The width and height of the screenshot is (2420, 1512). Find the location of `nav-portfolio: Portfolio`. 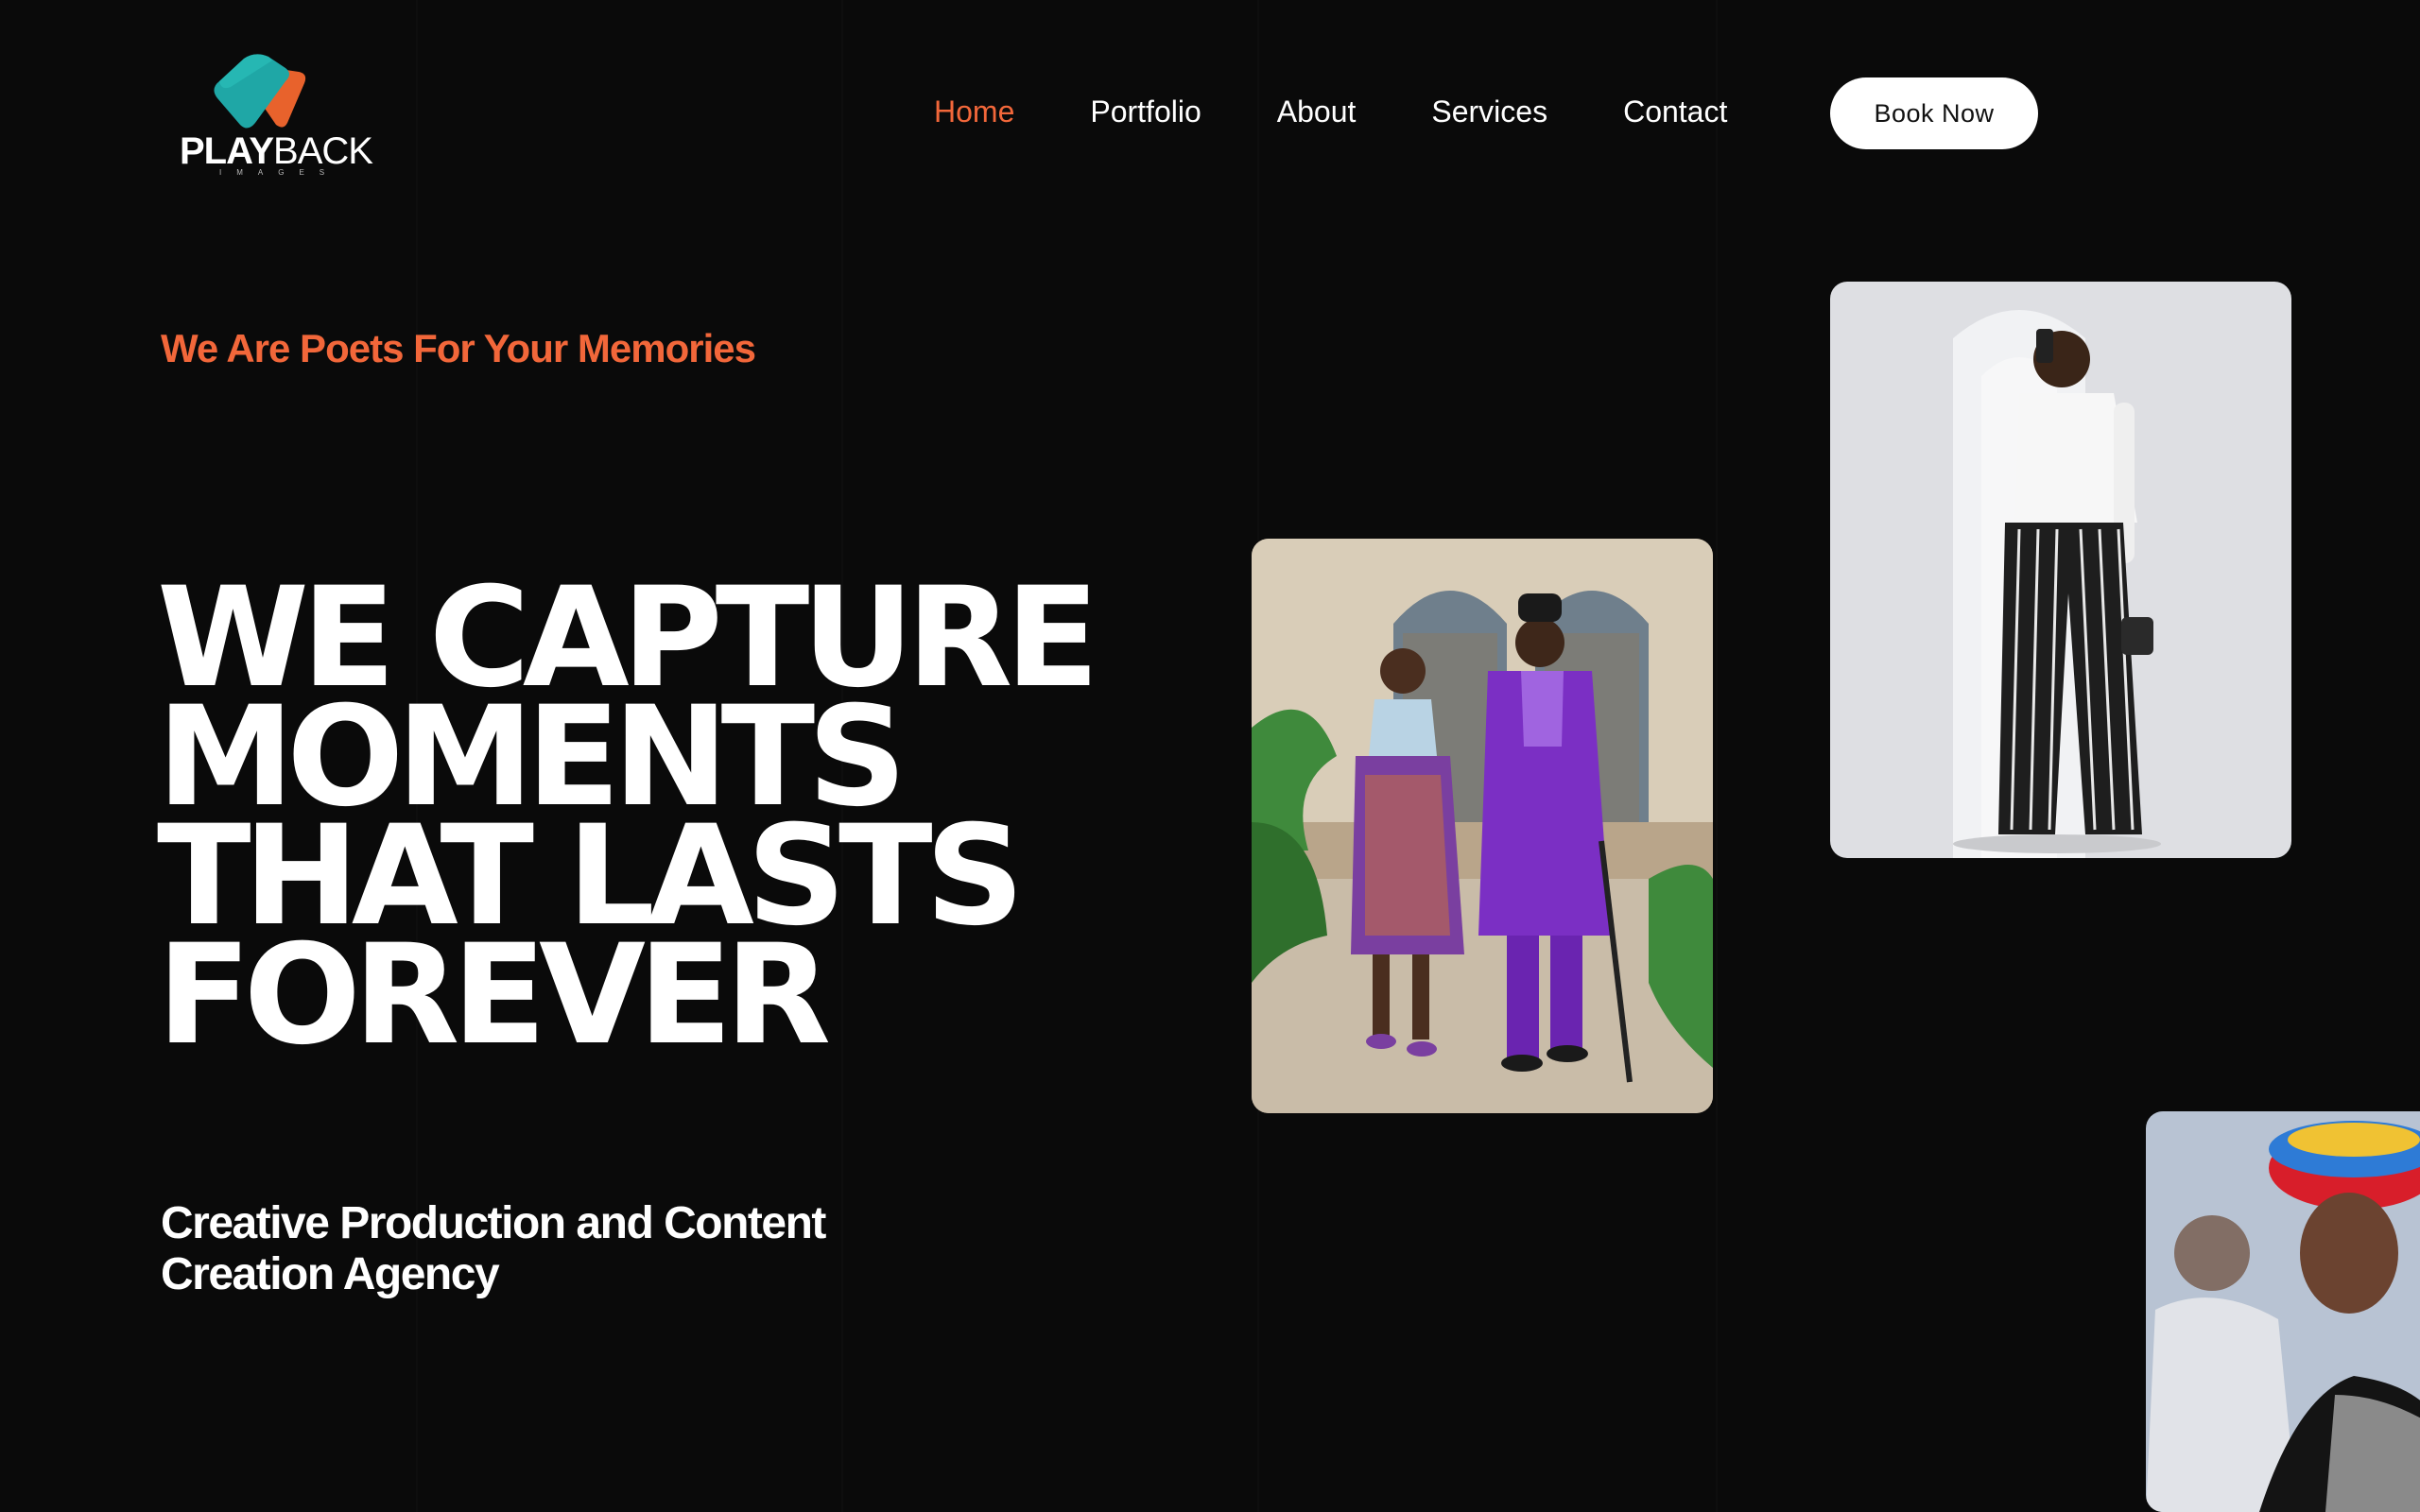

nav-portfolio: Portfolio is located at coordinates (1146, 111).